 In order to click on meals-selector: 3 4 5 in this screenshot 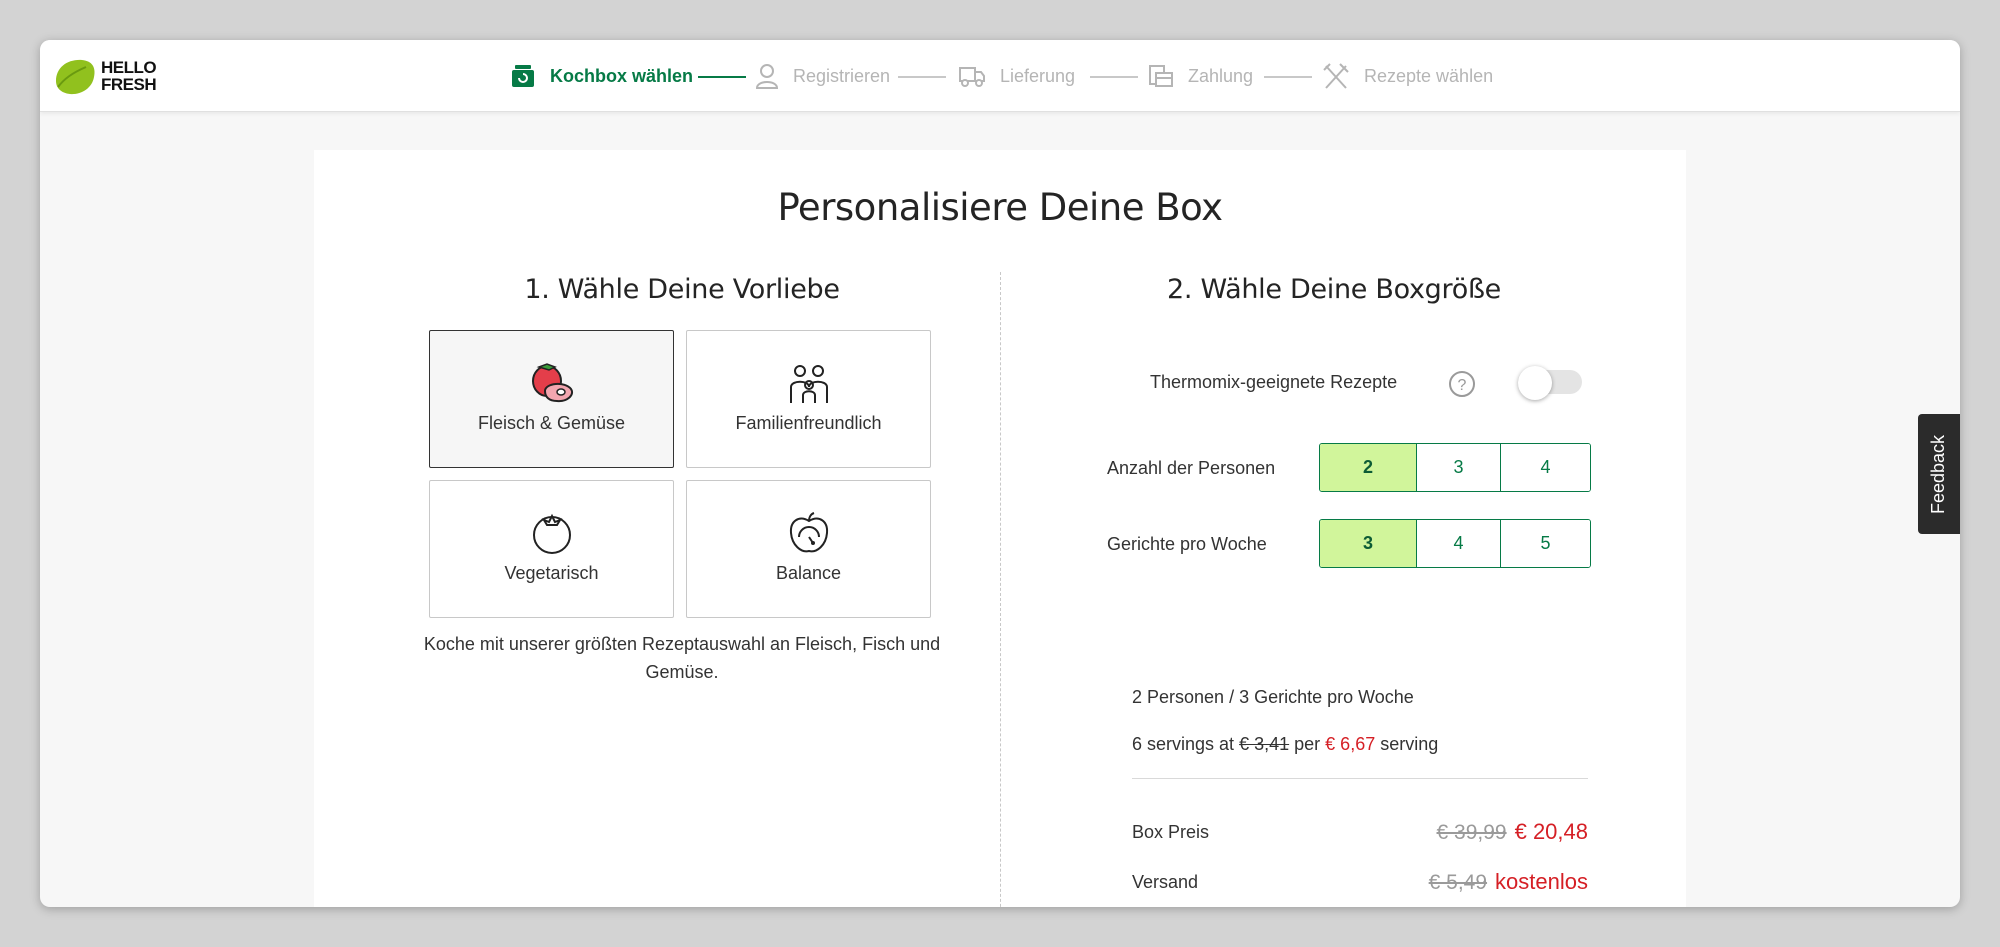, I will do `click(1455, 543)`.